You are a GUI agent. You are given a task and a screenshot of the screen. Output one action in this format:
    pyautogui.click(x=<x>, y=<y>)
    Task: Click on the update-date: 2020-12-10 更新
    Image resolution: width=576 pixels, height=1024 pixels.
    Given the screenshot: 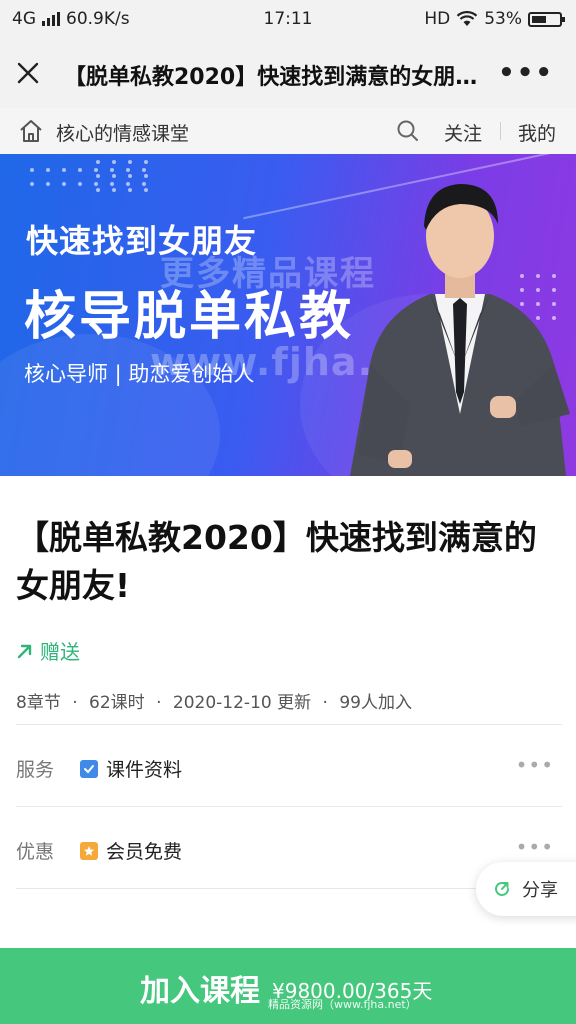 What is the action you would take?
    pyautogui.click(x=242, y=703)
    